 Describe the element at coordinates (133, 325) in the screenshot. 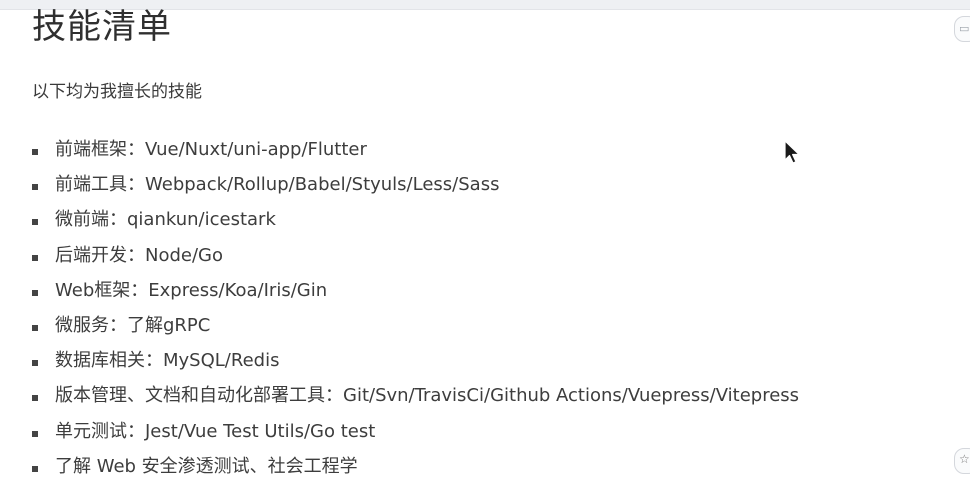

I see `skill-text: 微服务：了解gRPC` at that location.